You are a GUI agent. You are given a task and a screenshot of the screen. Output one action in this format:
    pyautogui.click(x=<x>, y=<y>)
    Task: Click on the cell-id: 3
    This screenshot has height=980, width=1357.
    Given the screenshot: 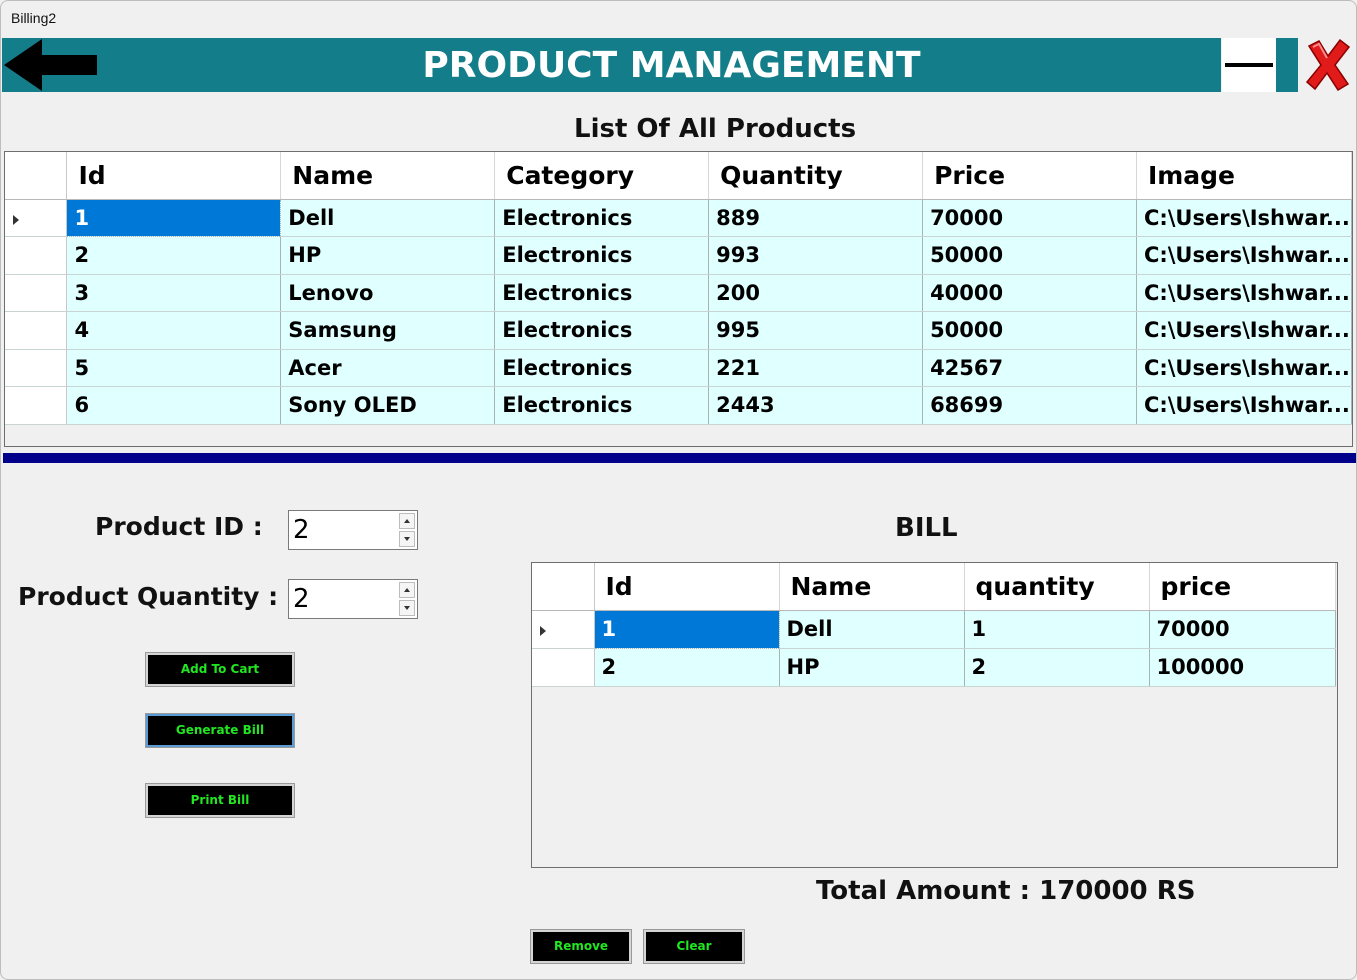 What is the action you would take?
    pyautogui.click(x=174, y=293)
    